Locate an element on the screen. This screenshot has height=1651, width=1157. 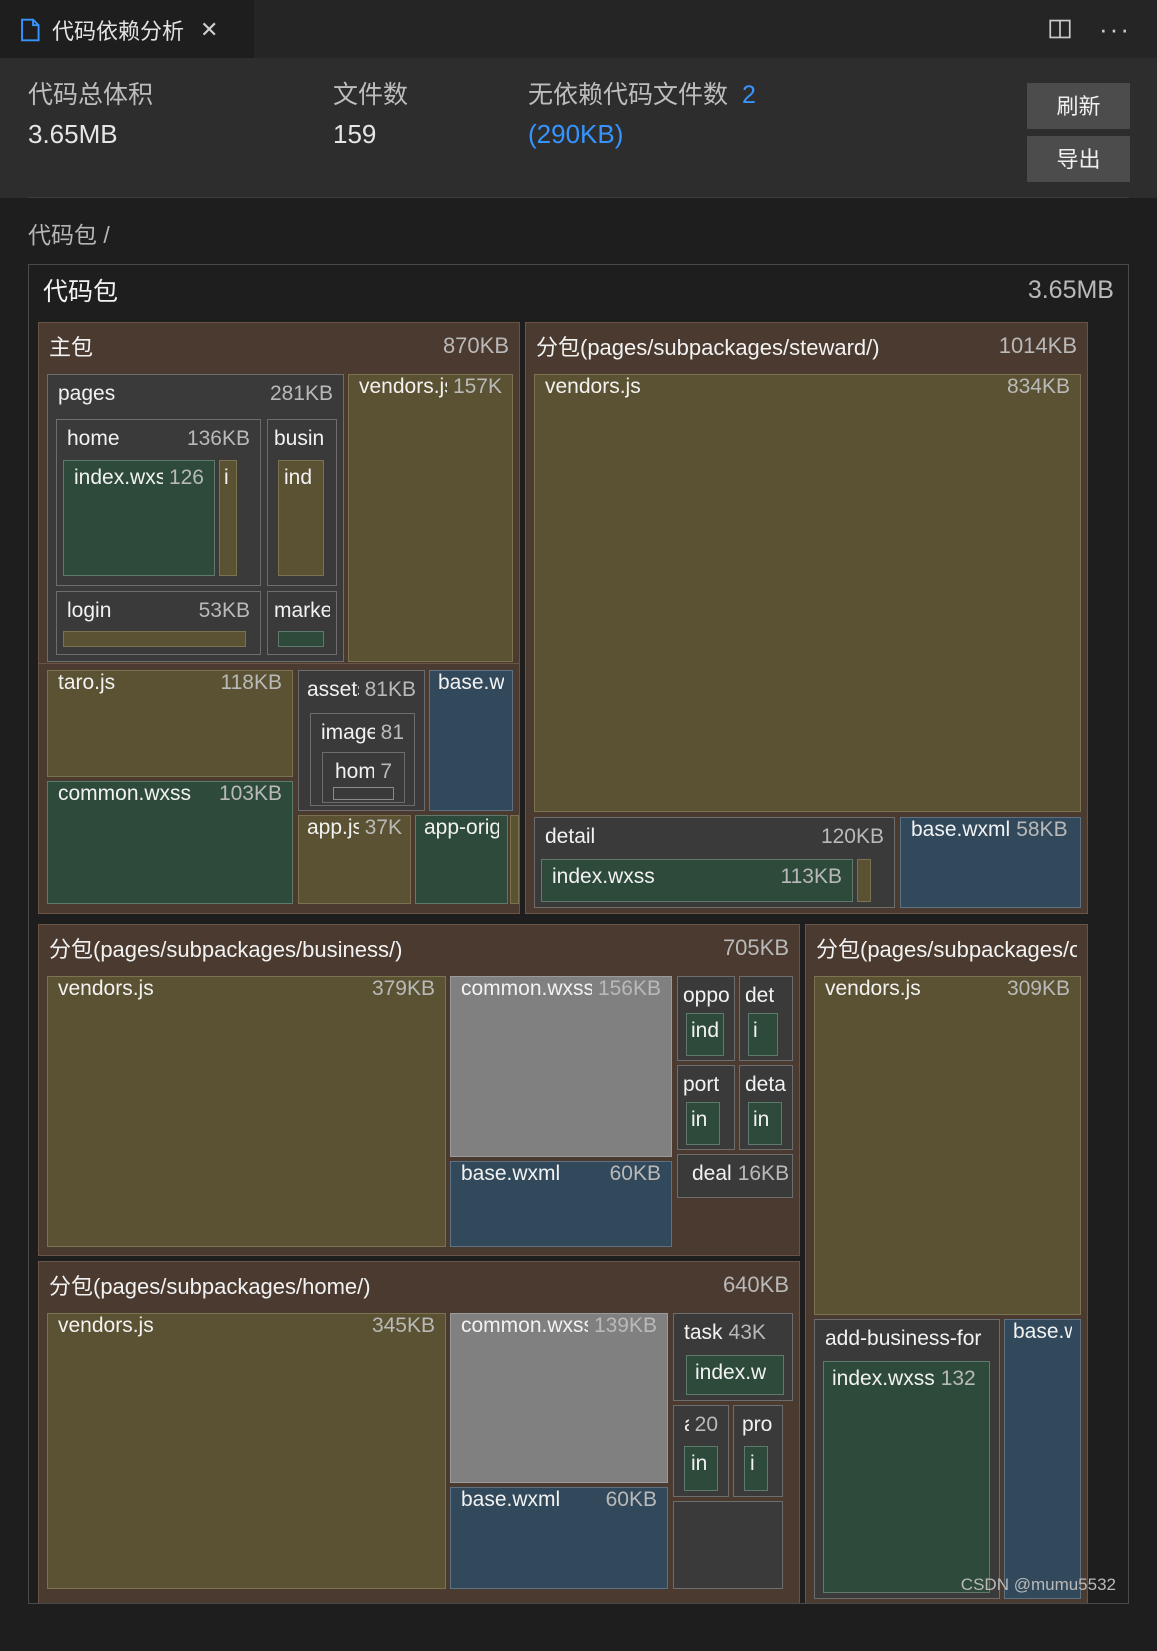
leaf-steward-detail-index-wxss: index.wxss 113KB is located at coordinates (697, 880).